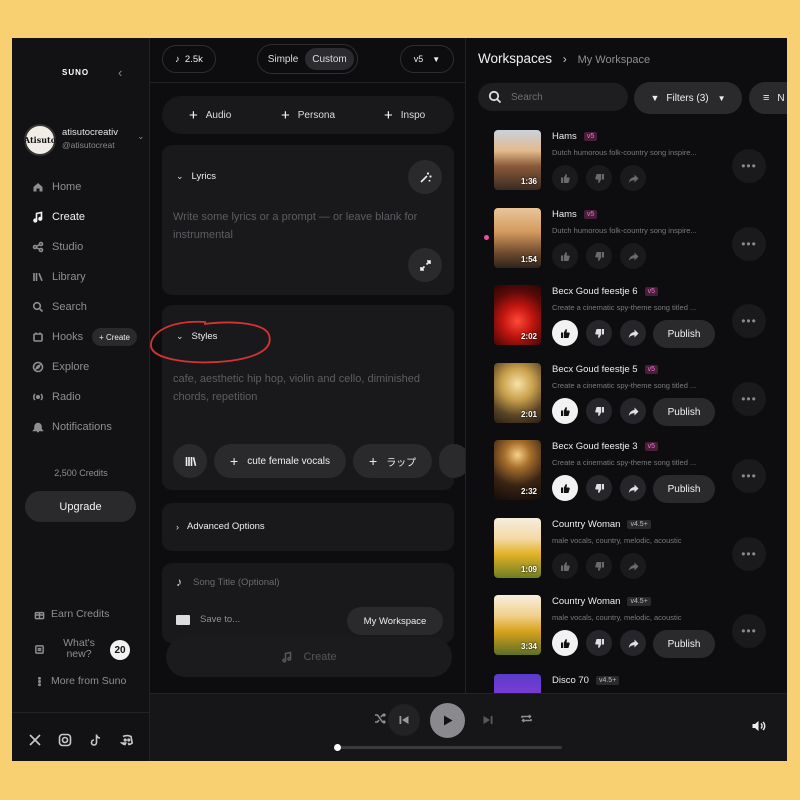  Describe the element at coordinates (283, 59) in the screenshot. I see `mode-simple: Simple` at that location.